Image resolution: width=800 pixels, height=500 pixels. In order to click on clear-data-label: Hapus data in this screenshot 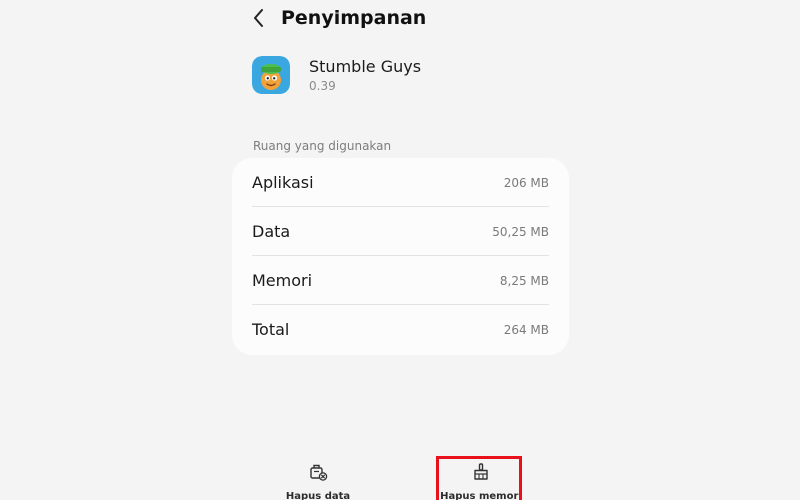, I will do `click(318, 495)`.